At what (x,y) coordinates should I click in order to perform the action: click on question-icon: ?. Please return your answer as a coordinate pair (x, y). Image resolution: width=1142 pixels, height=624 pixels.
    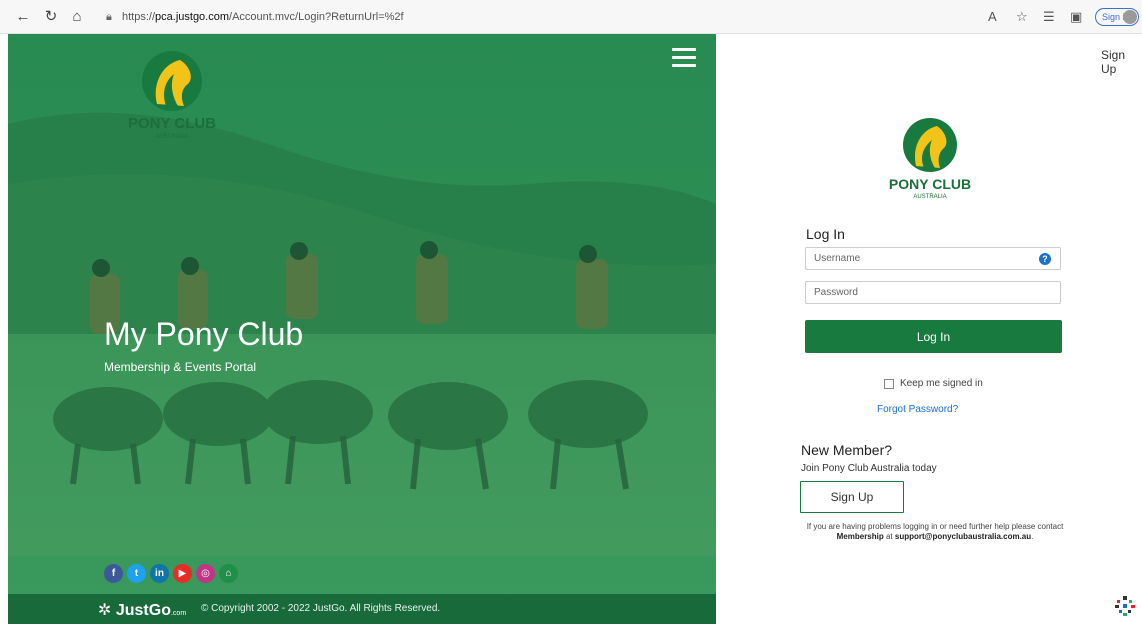
    Looking at the image, I should click on (1045, 259).